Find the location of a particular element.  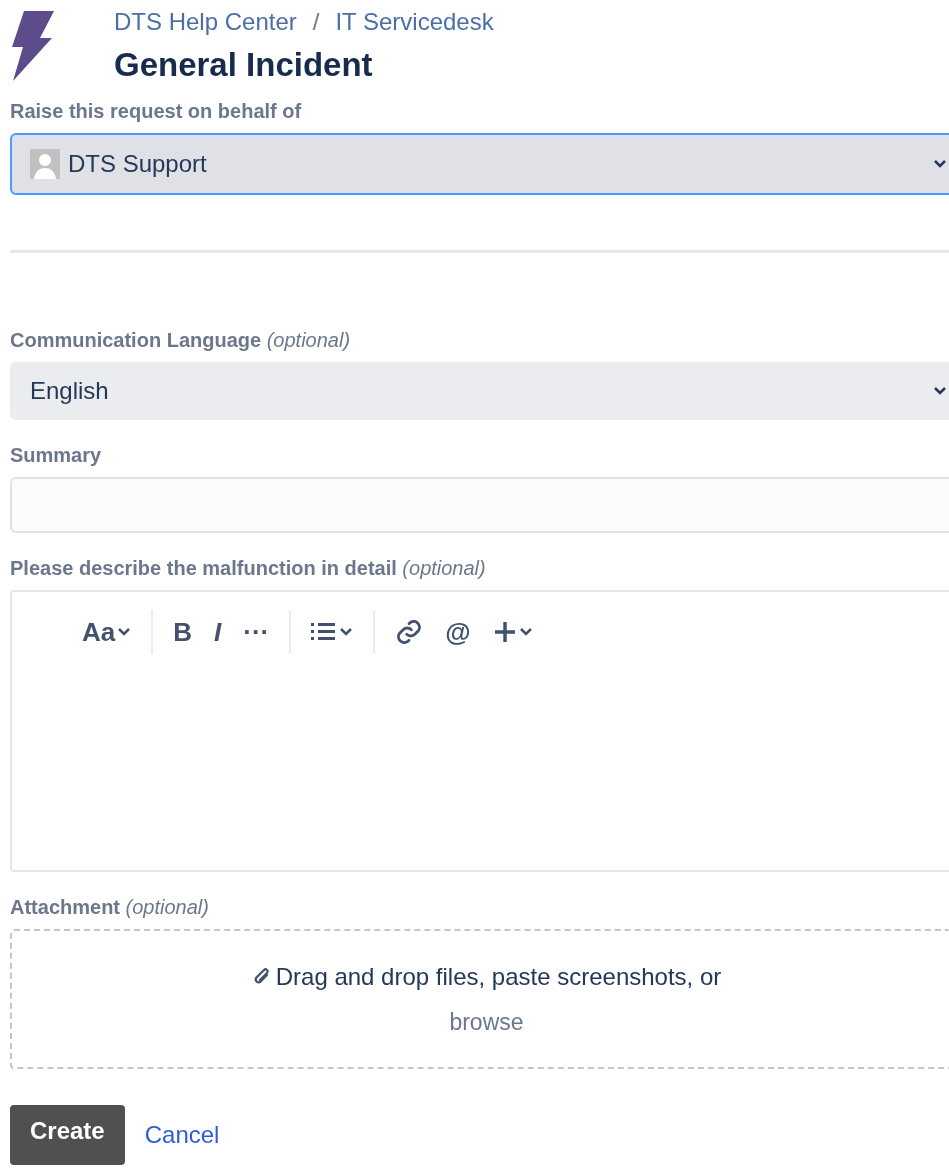

lightning-bolt-icon is located at coordinates (32, 45).